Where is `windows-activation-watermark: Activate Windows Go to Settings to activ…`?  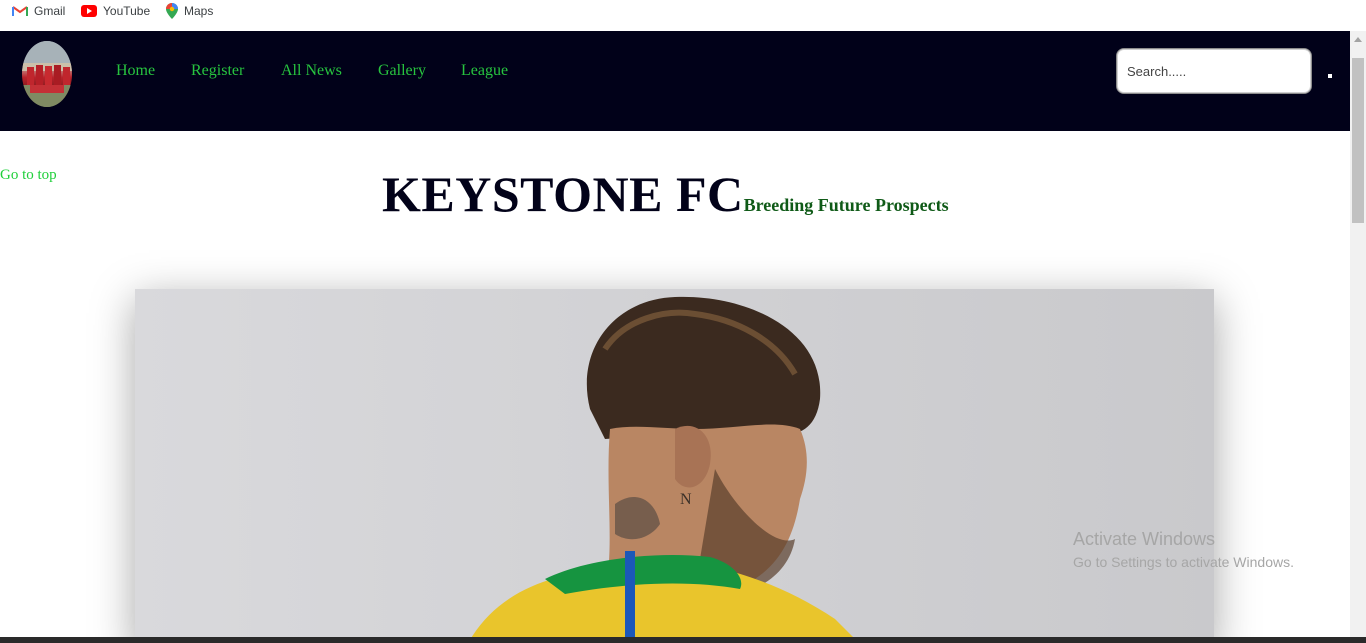 windows-activation-watermark: Activate Windows Go to Settings to activ… is located at coordinates (1183, 549).